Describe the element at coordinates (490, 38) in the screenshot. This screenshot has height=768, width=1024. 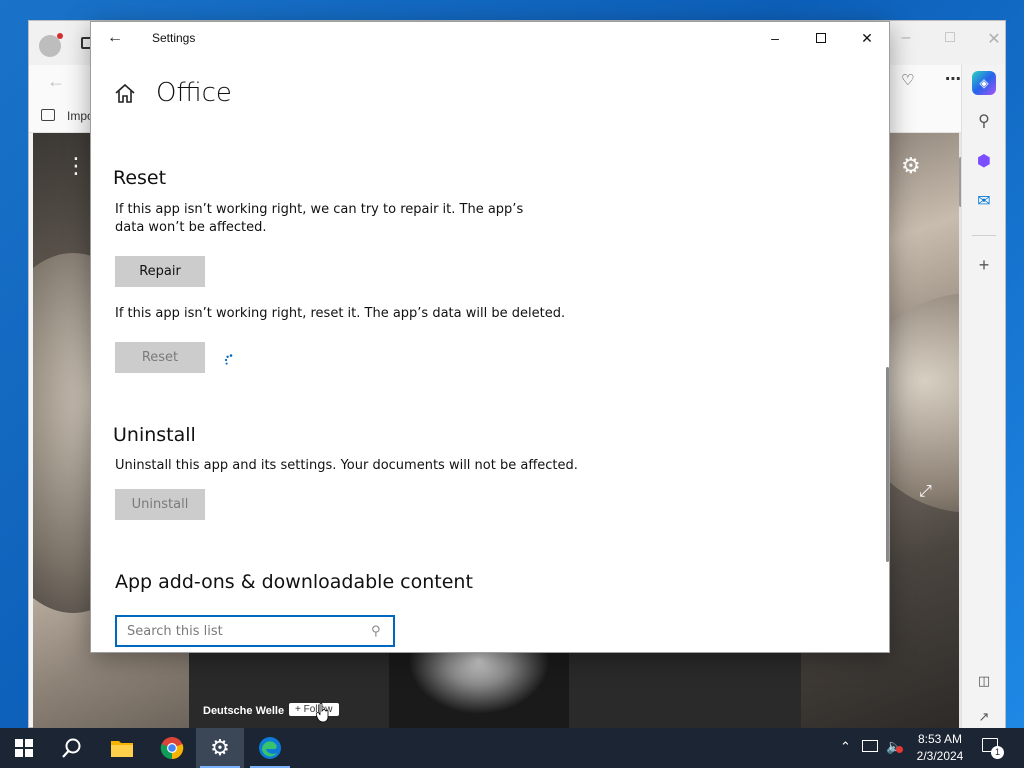
I see `settings-titlebar: ← Settings – ✕` at that location.